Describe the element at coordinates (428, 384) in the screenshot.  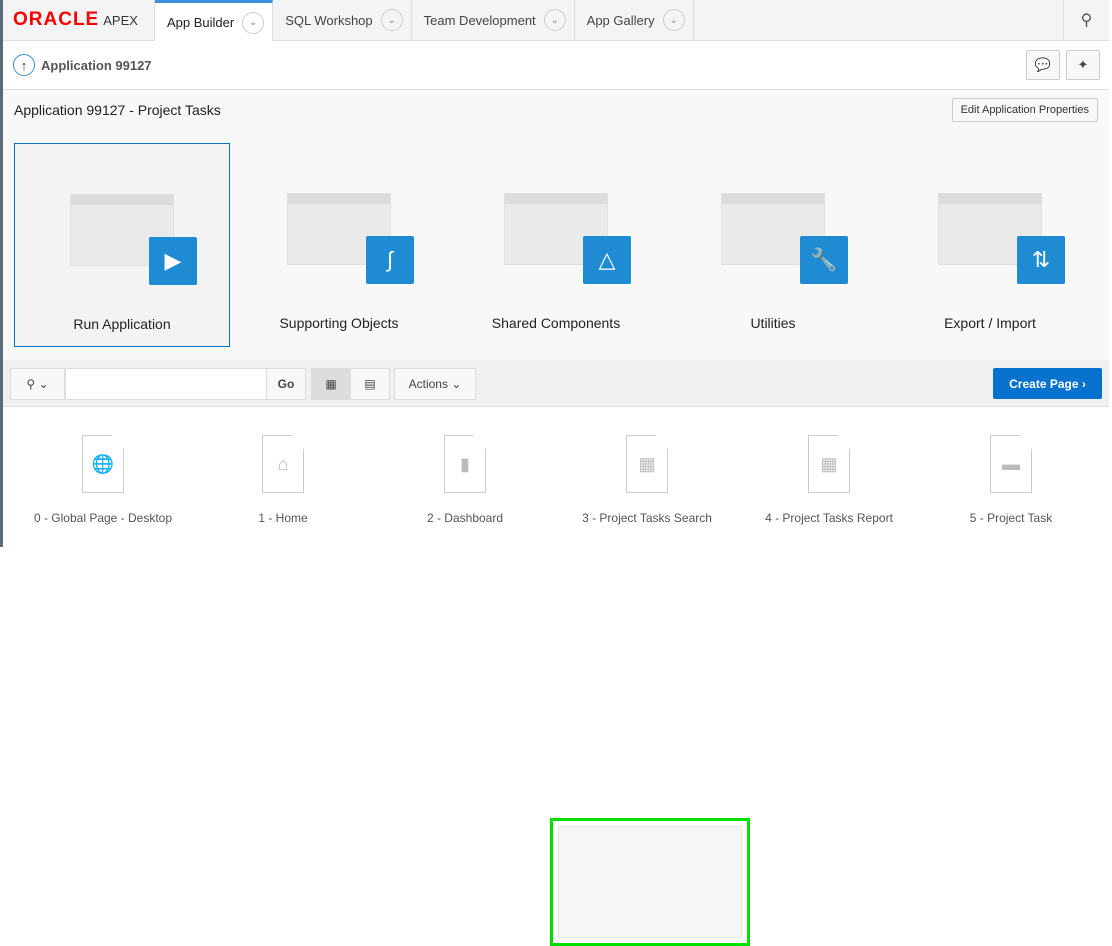
I see `actions-label: Actions` at that location.